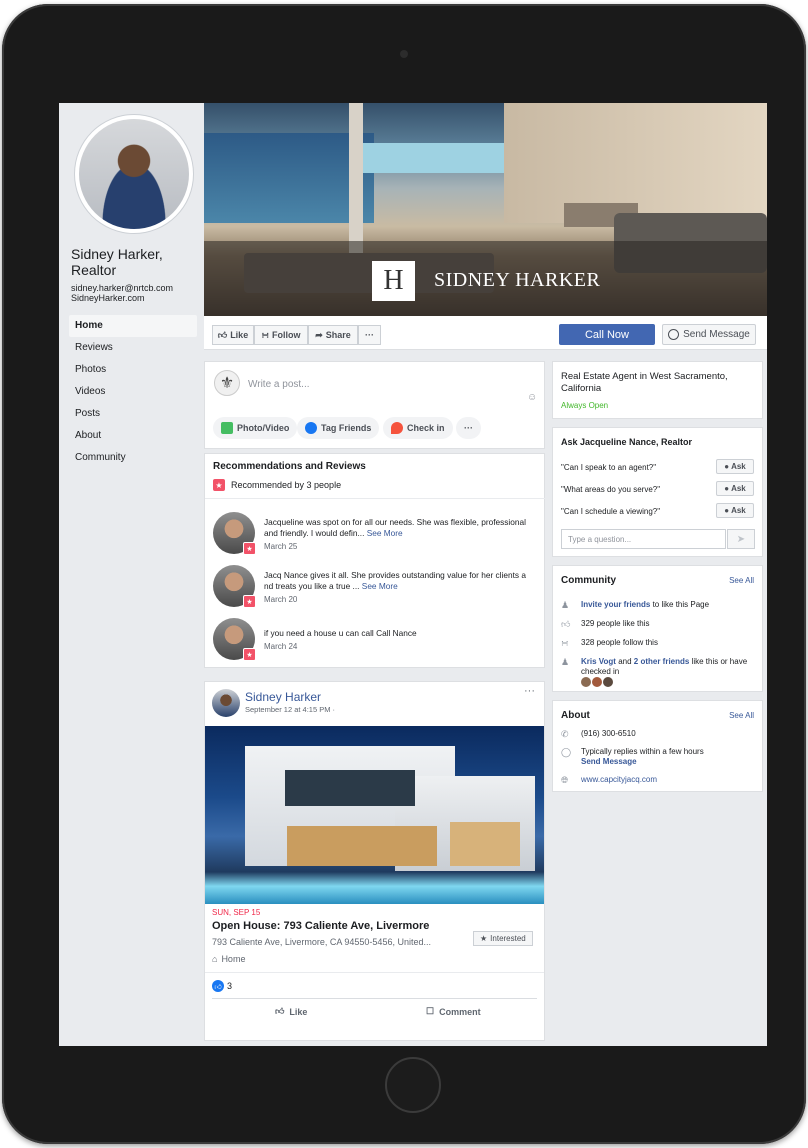  What do you see at coordinates (532, 397) in the screenshot?
I see `emoji-icon: ☺` at bounding box center [532, 397].